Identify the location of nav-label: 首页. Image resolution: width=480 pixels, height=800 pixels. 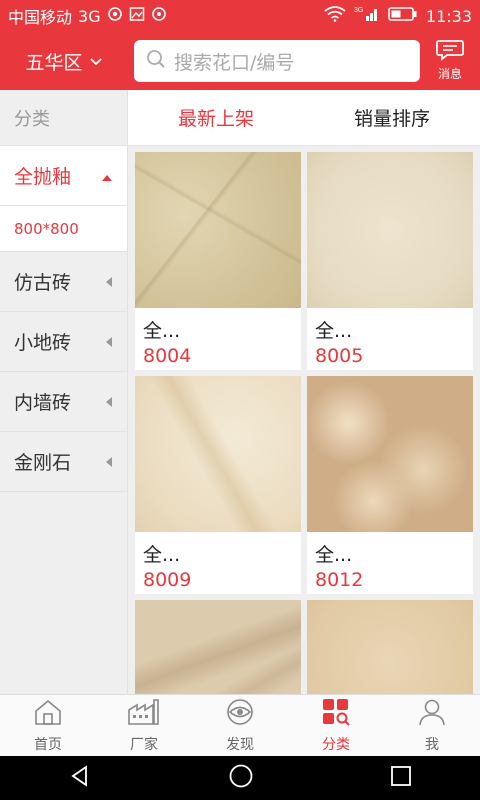
(48, 744).